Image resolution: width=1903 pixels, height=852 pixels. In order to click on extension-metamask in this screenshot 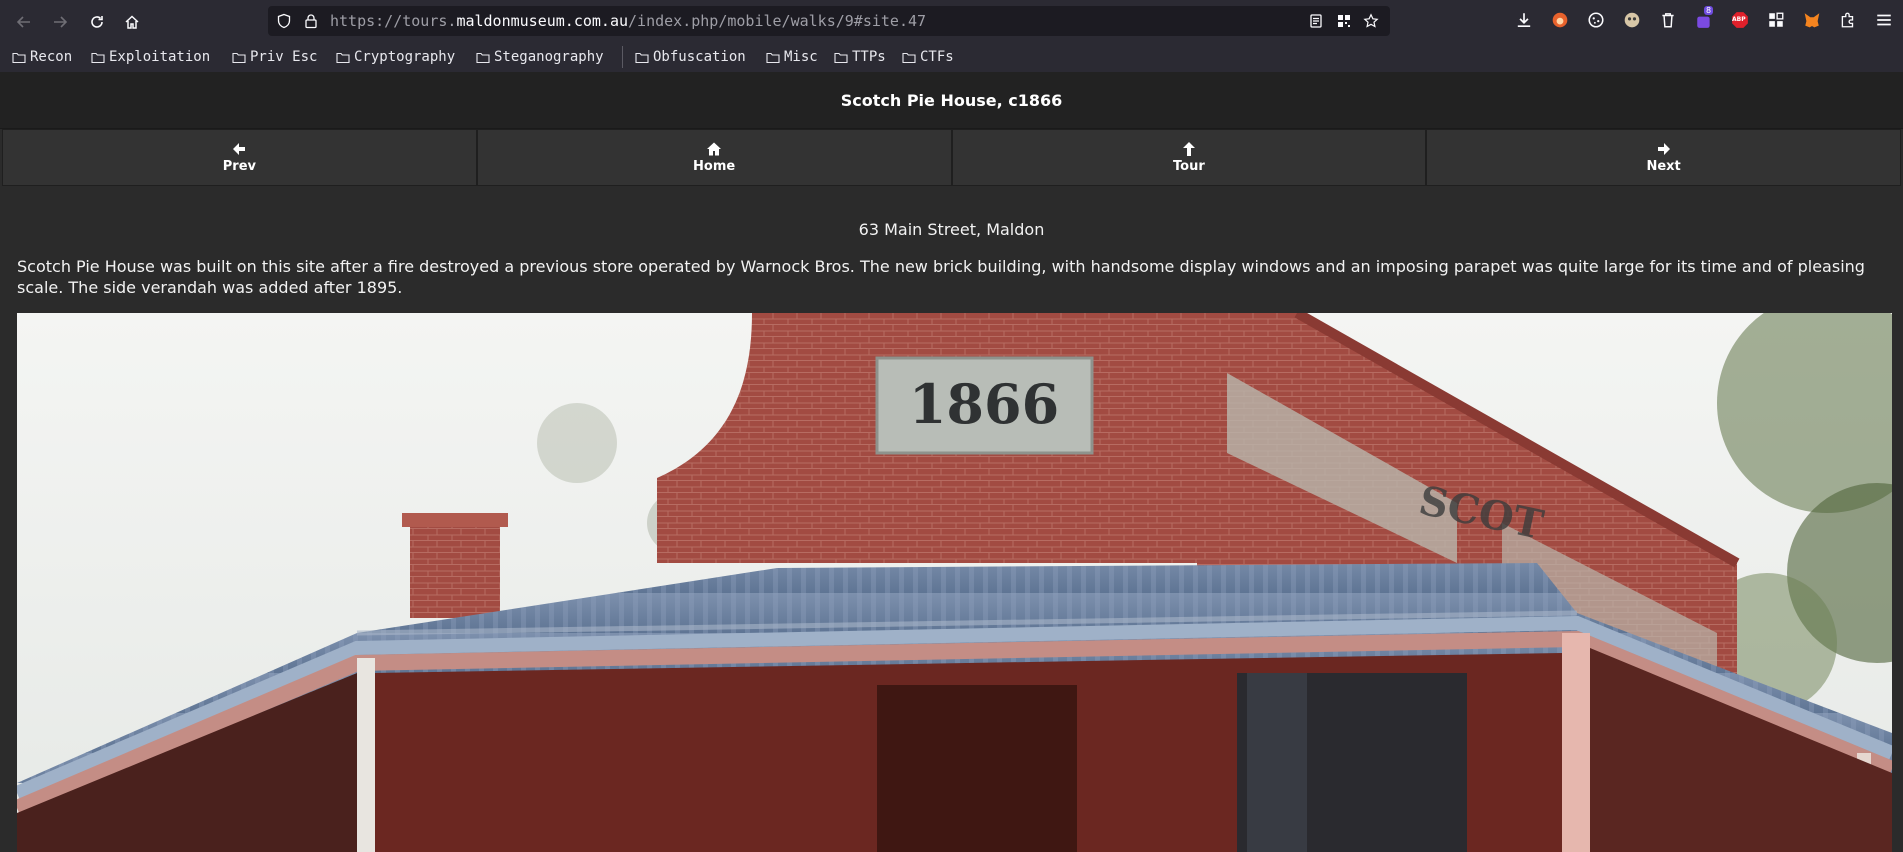, I will do `click(1812, 20)`.